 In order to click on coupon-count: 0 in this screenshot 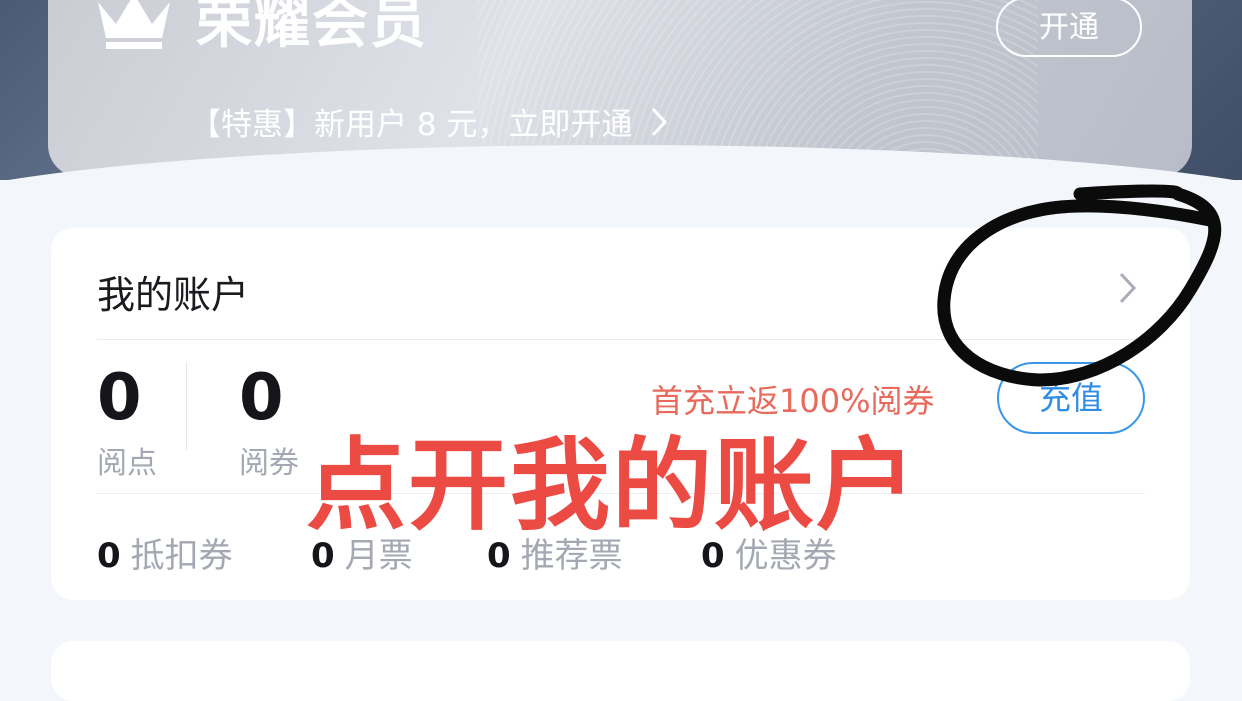, I will do `click(109, 556)`.